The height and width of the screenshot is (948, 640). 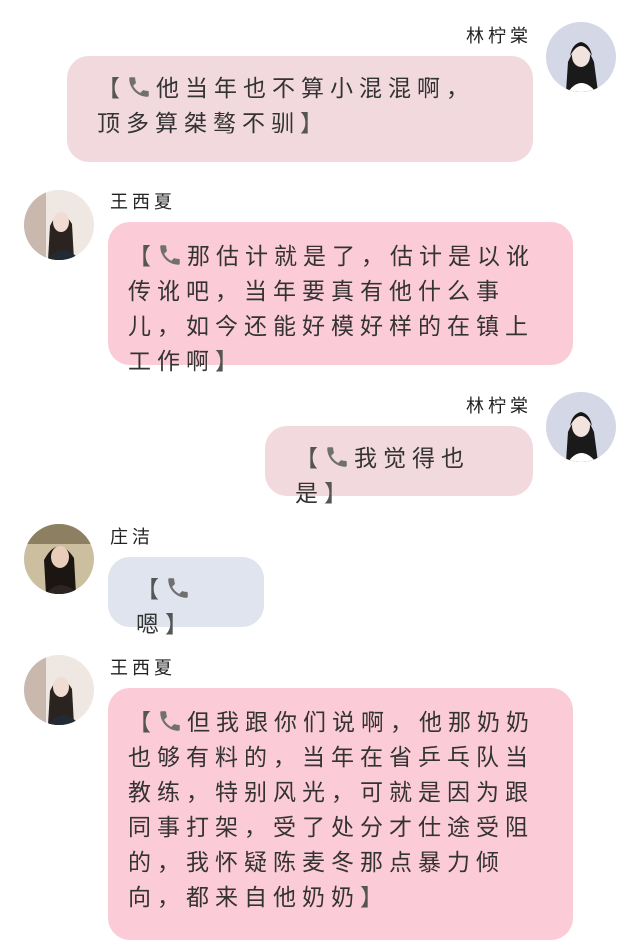 I want to click on message-bubble: 【嗯】, so click(x=186, y=597).